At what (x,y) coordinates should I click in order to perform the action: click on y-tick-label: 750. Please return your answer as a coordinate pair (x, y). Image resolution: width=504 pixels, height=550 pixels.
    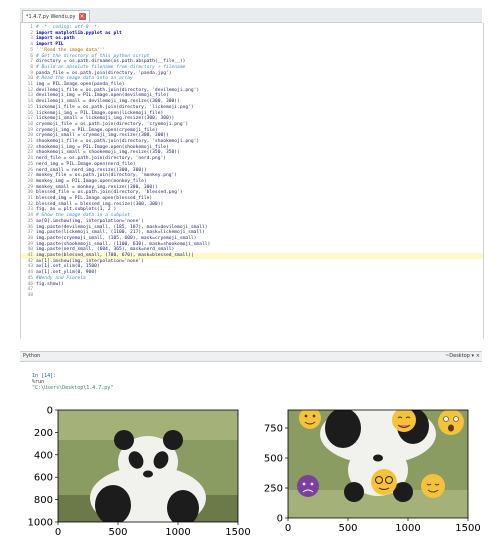
    Looking at the image, I should click on (273, 429).